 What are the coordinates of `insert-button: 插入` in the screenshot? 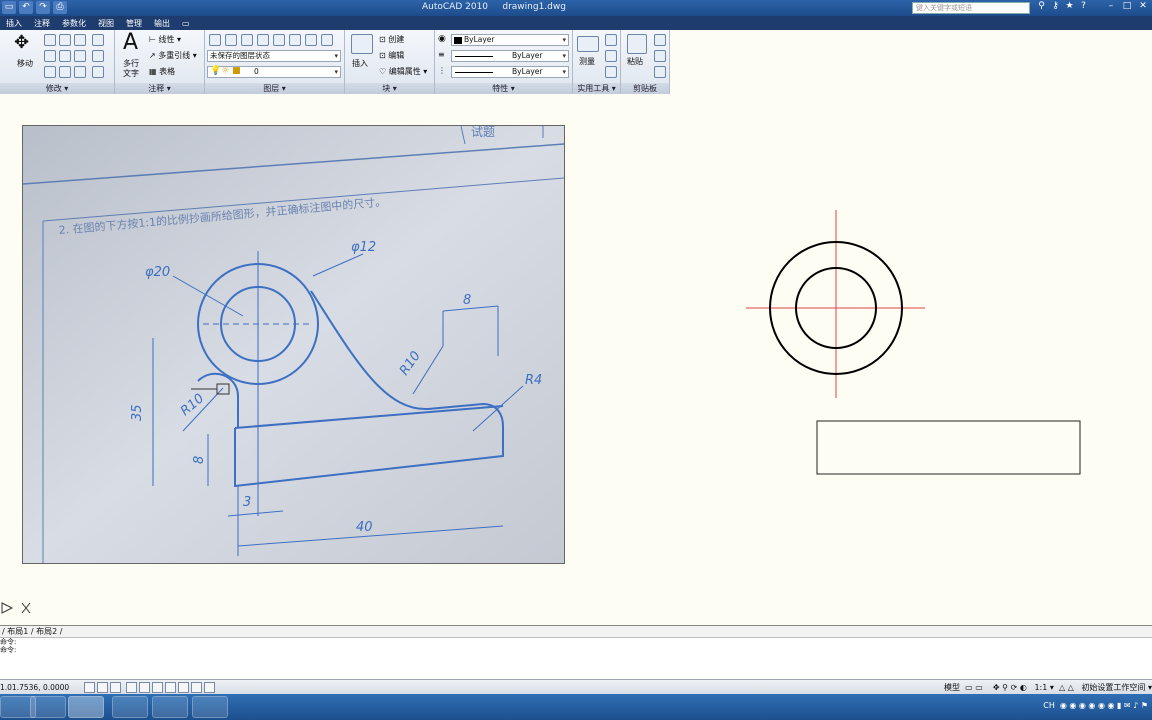 It's located at (360, 63).